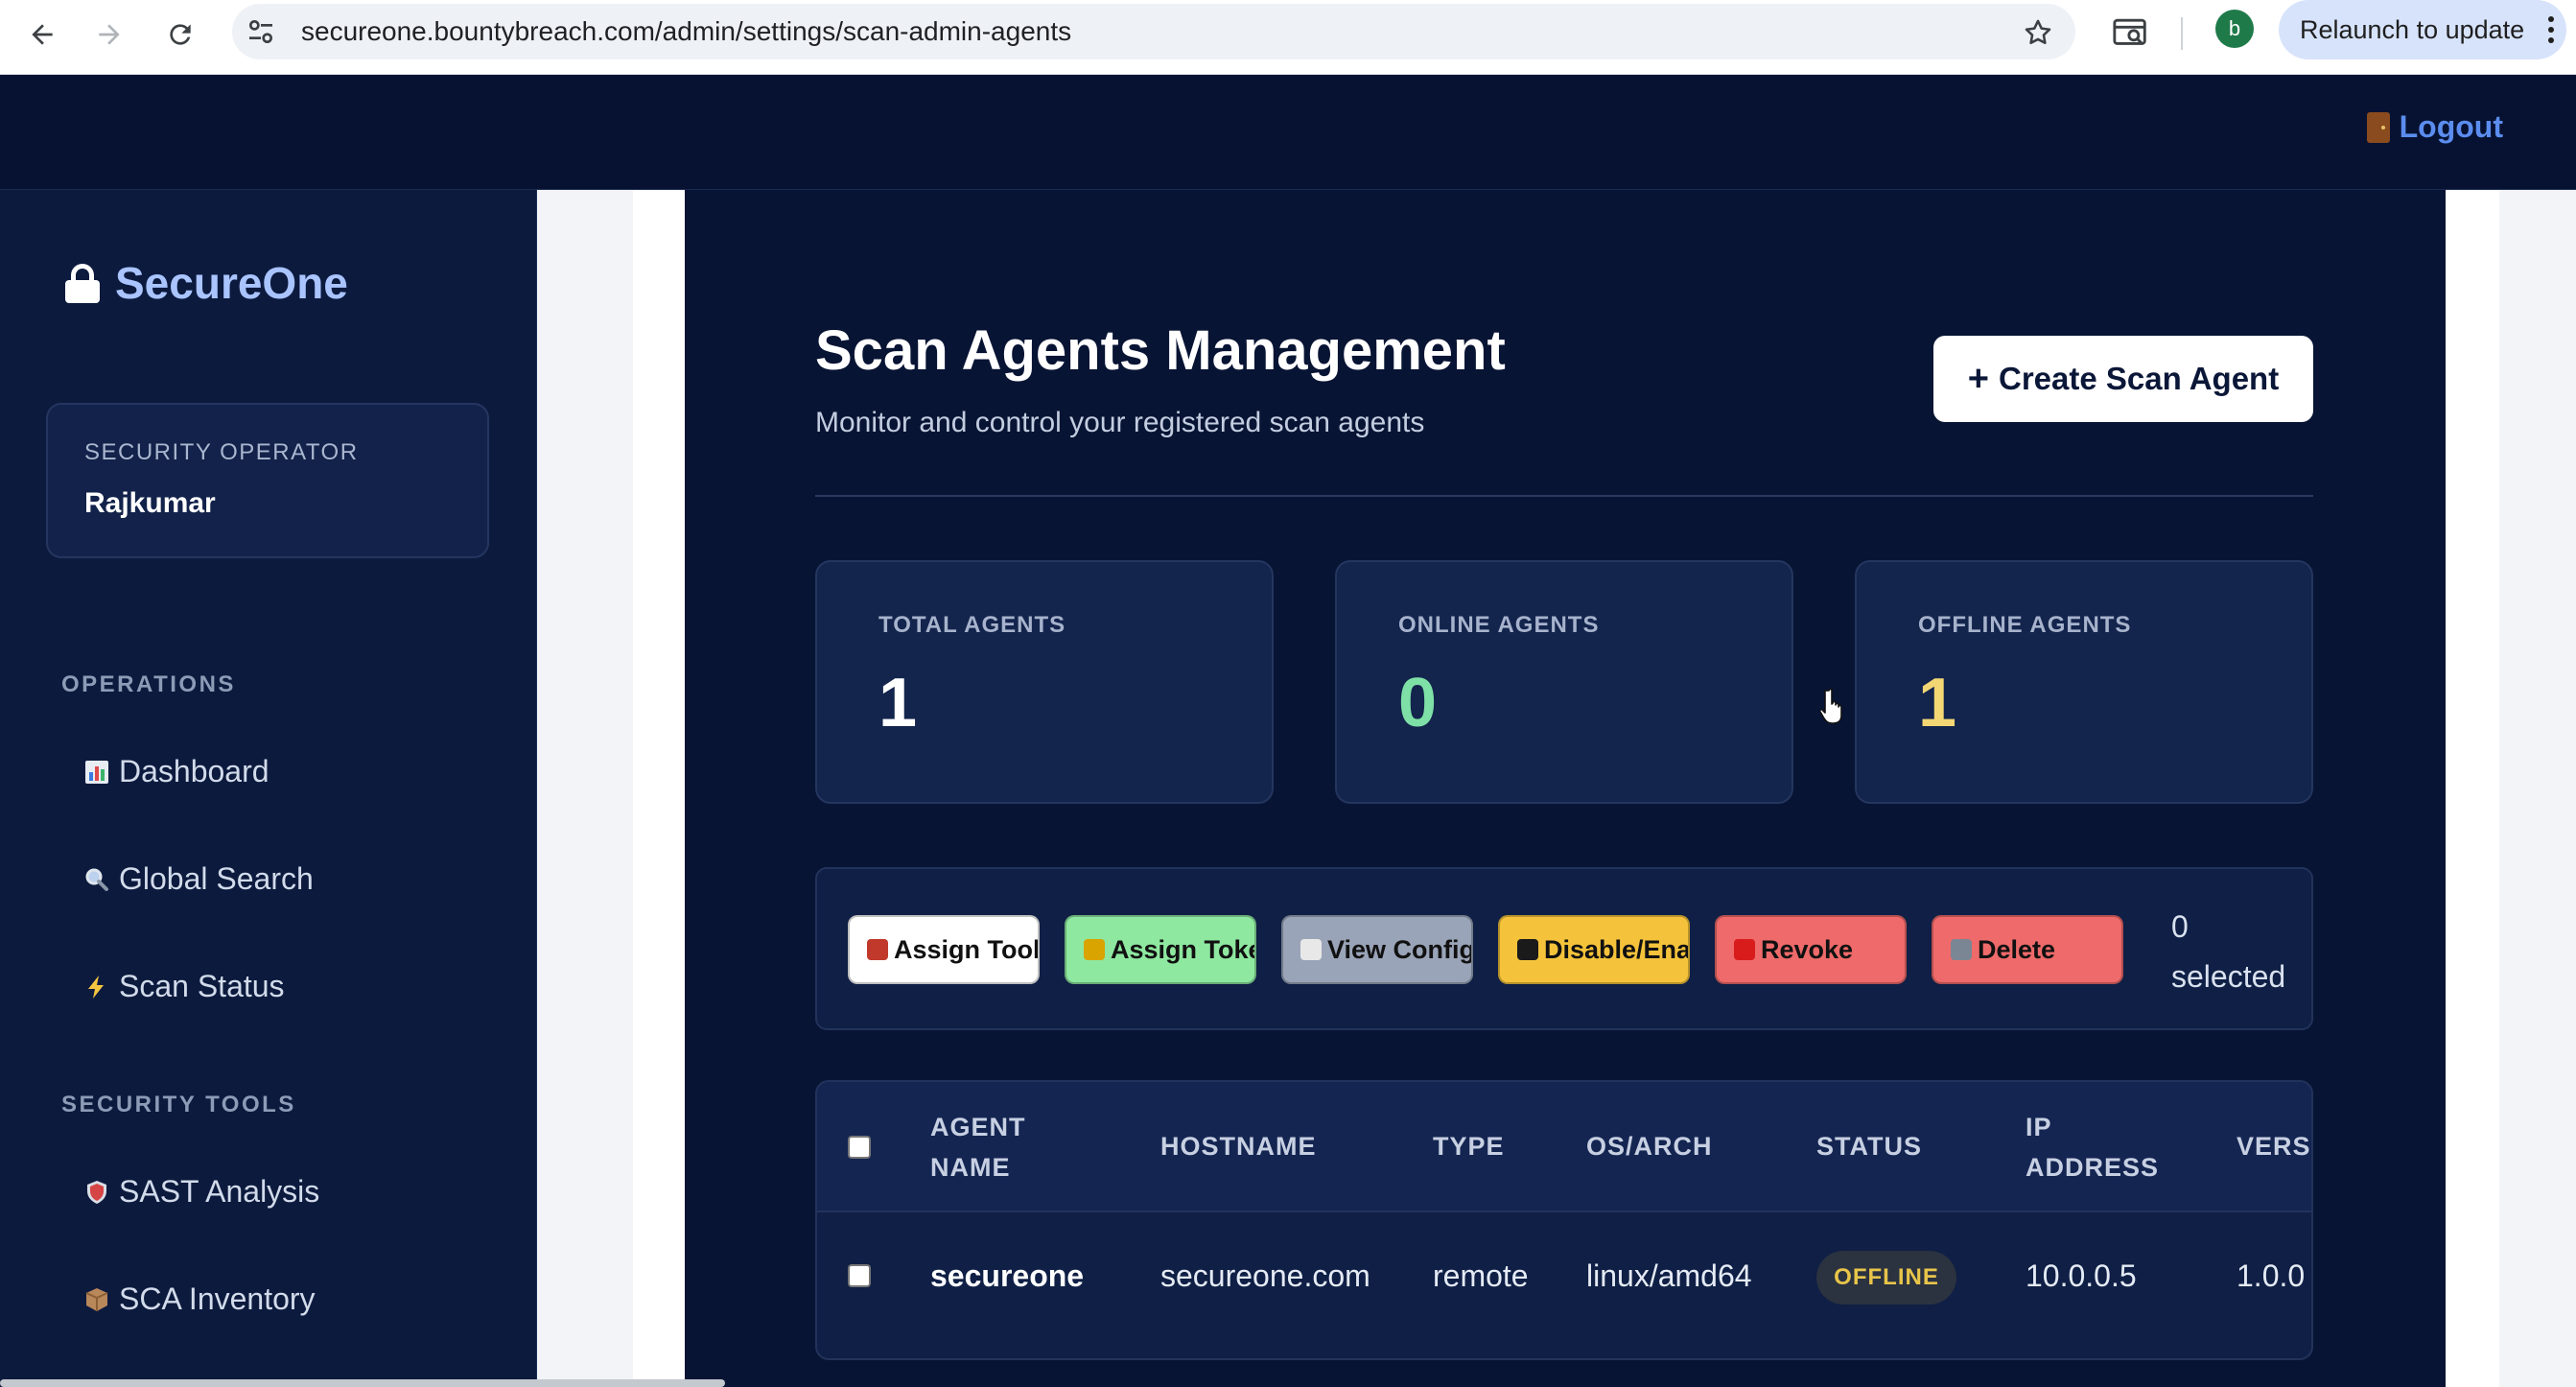  What do you see at coordinates (362, 1383) in the screenshot?
I see `horizontal-scrollbar` at bounding box center [362, 1383].